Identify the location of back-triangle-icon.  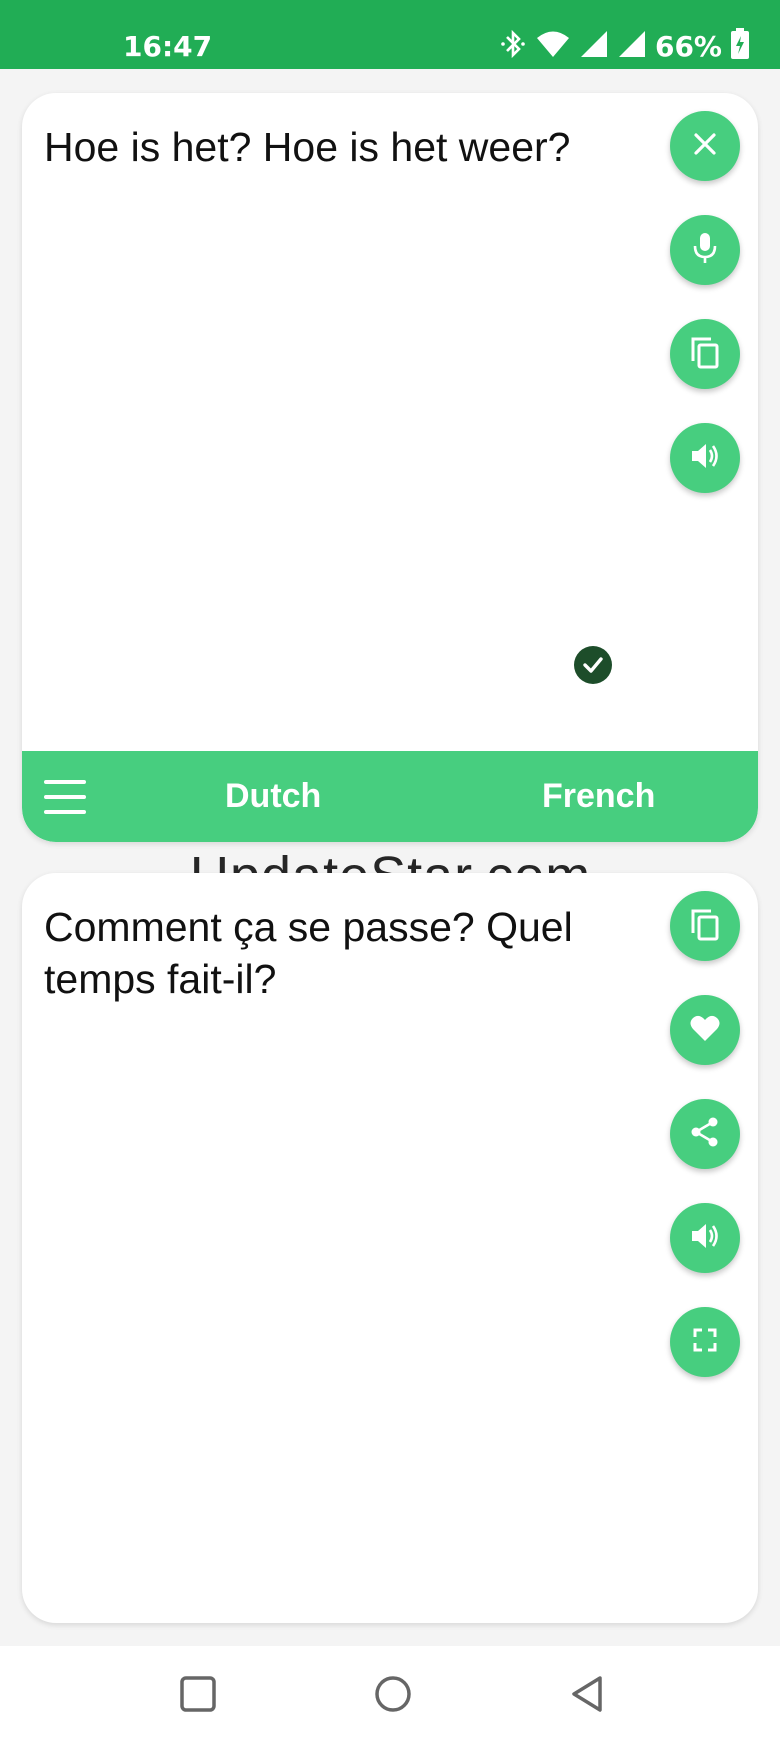
(588, 1698).